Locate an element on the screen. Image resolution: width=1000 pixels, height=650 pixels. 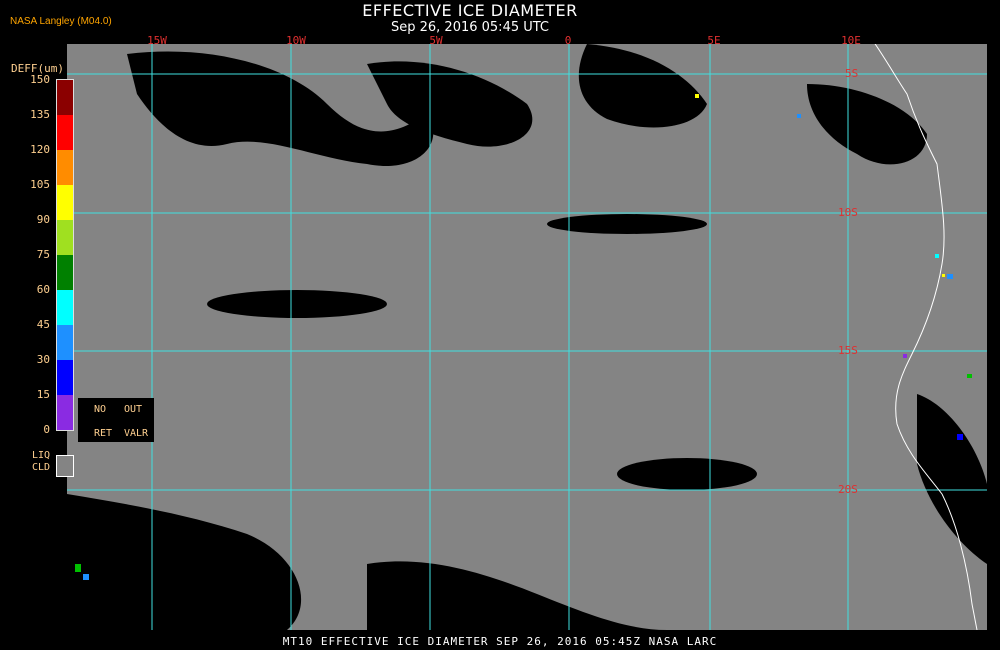
scale-tick-150: 150 is located at coordinates (40, 79).